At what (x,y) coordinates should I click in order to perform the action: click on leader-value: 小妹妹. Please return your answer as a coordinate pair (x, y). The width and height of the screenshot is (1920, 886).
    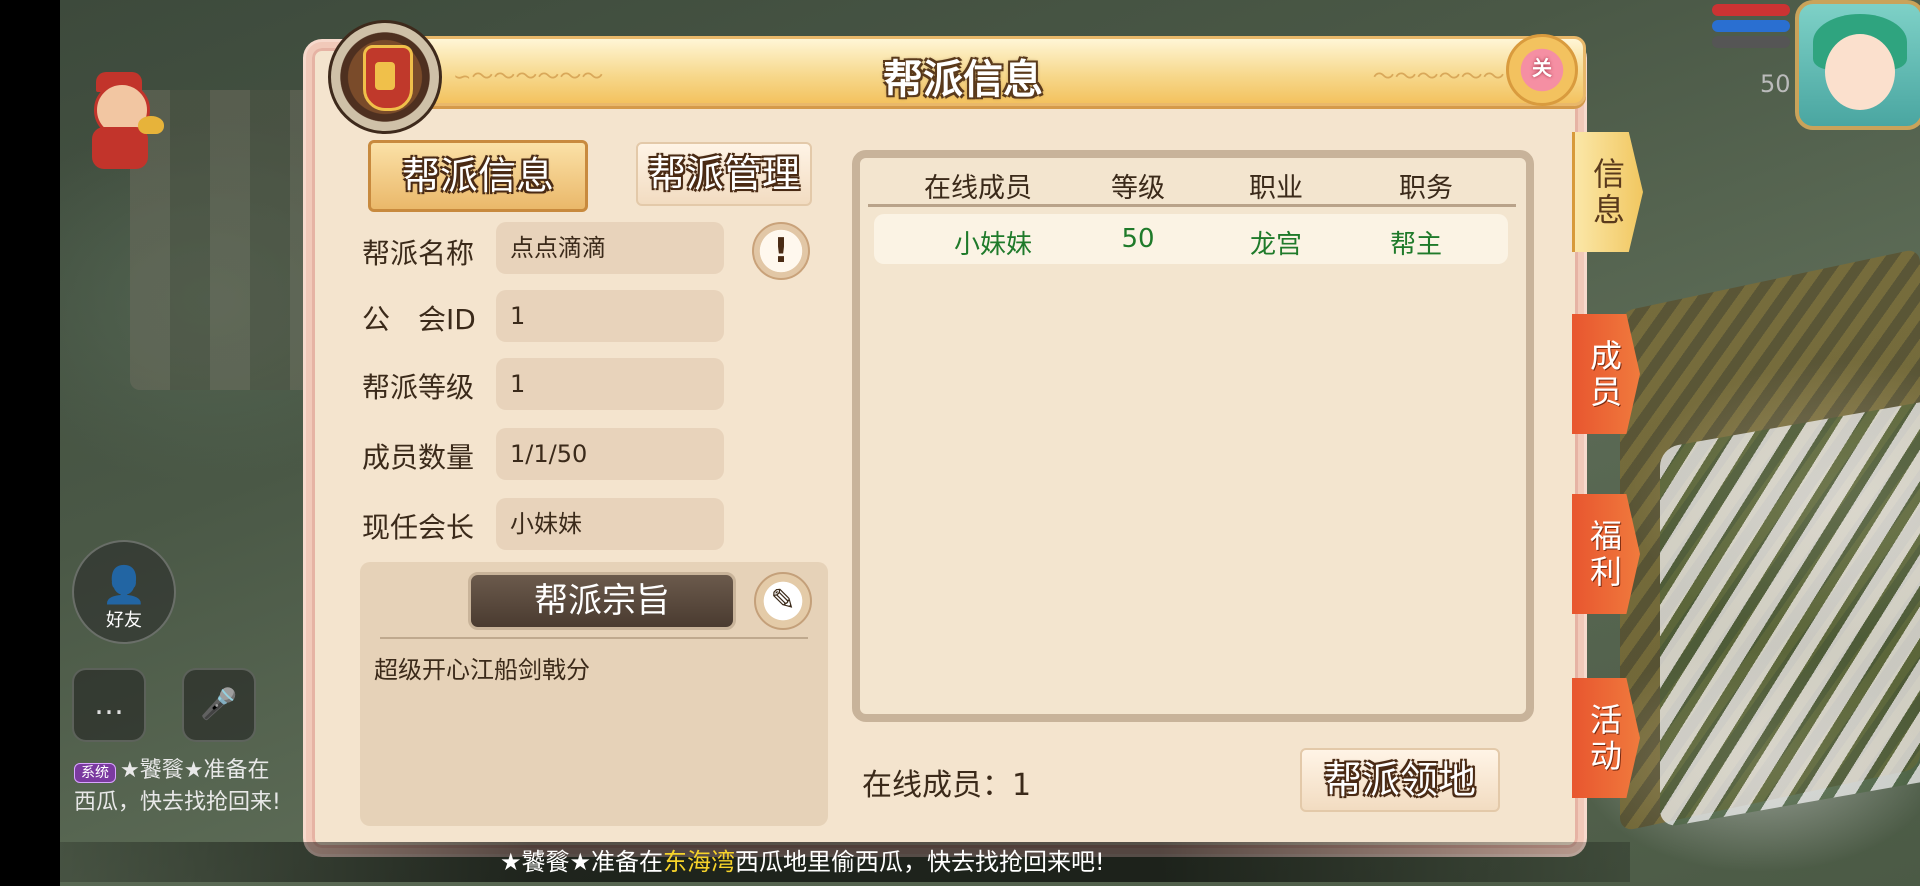
    Looking at the image, I should click on (610, 524).